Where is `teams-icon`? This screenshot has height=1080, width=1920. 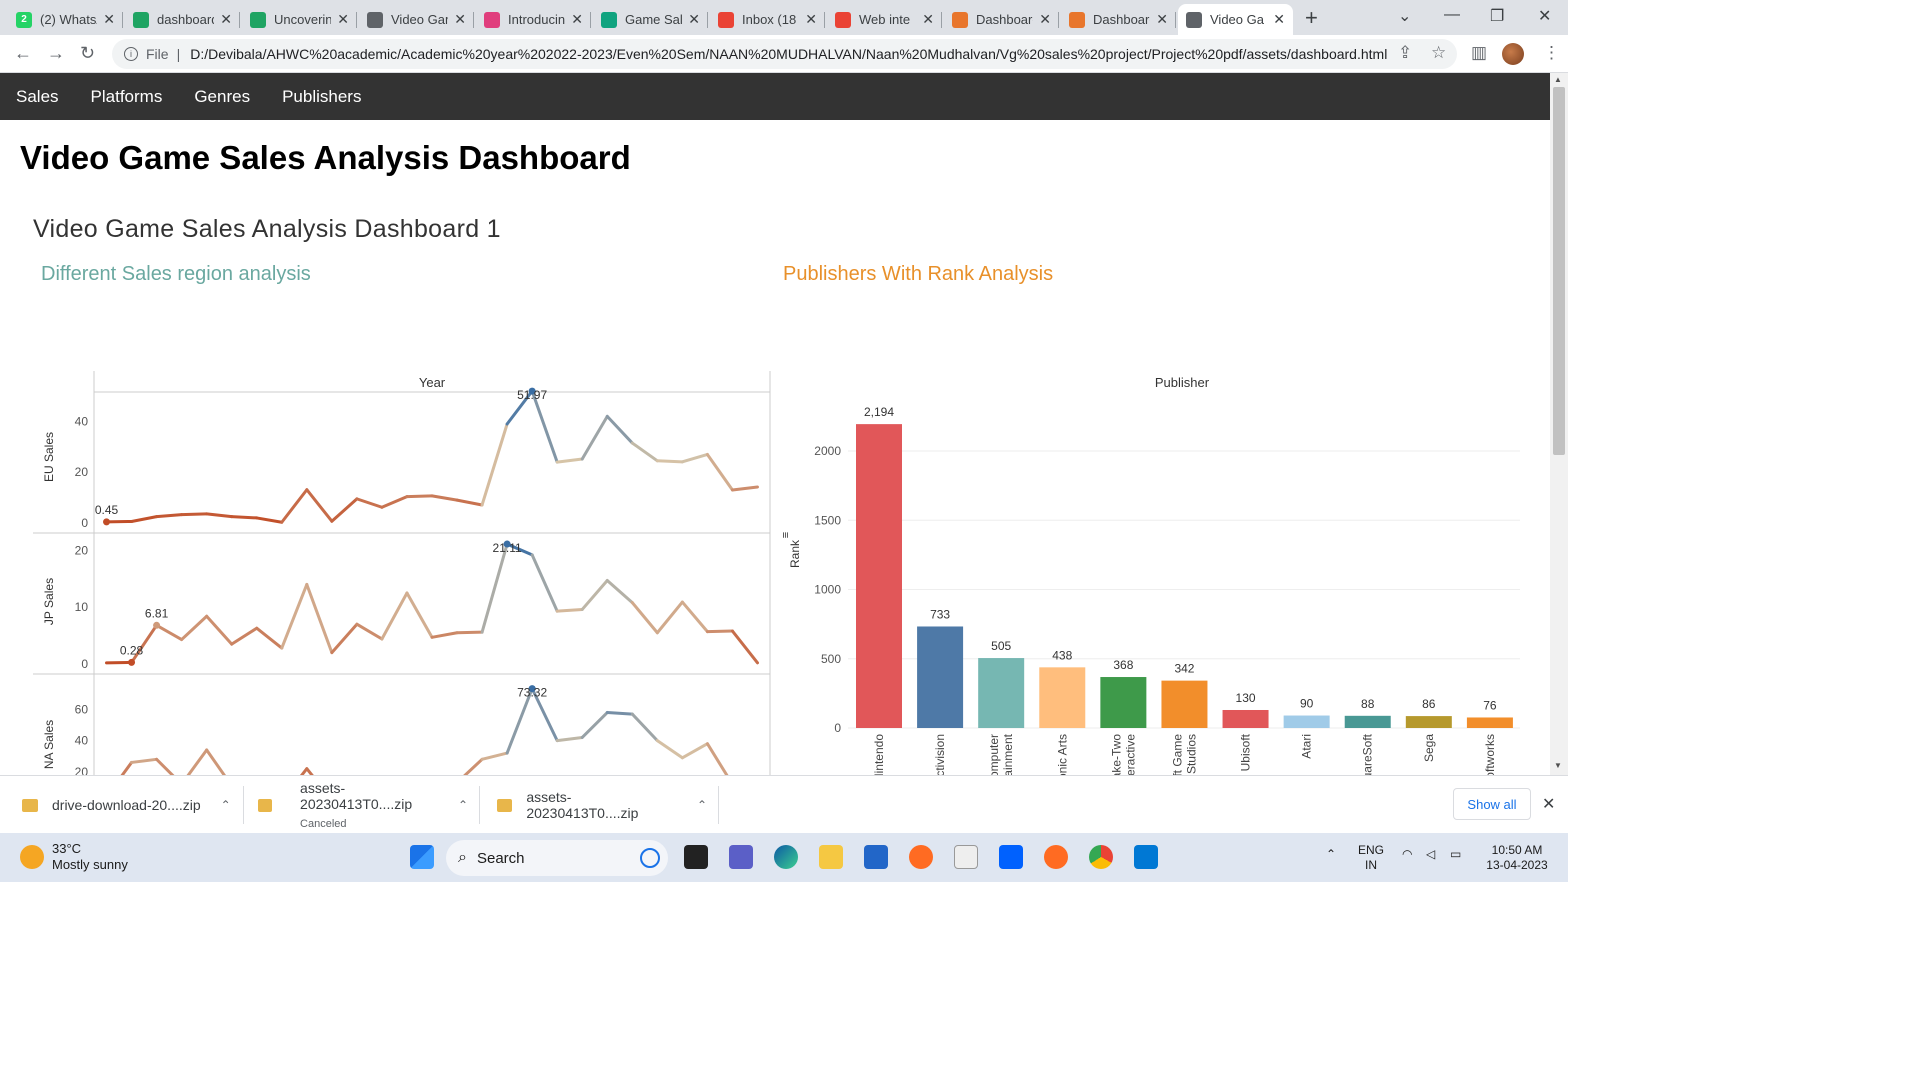
teams-icon is located at coordinates (741, 857).